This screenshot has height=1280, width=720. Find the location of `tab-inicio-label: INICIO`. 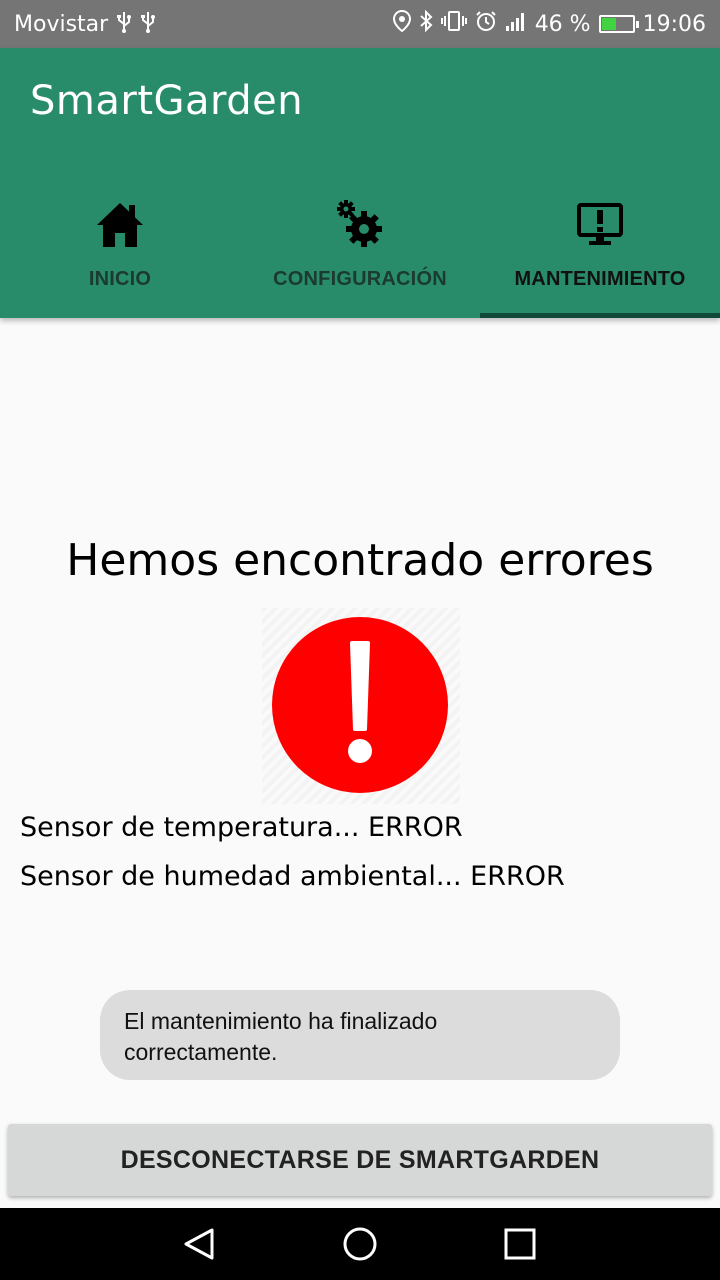

tab-inicio-label: INICIO is located at coordinates (120, 279).